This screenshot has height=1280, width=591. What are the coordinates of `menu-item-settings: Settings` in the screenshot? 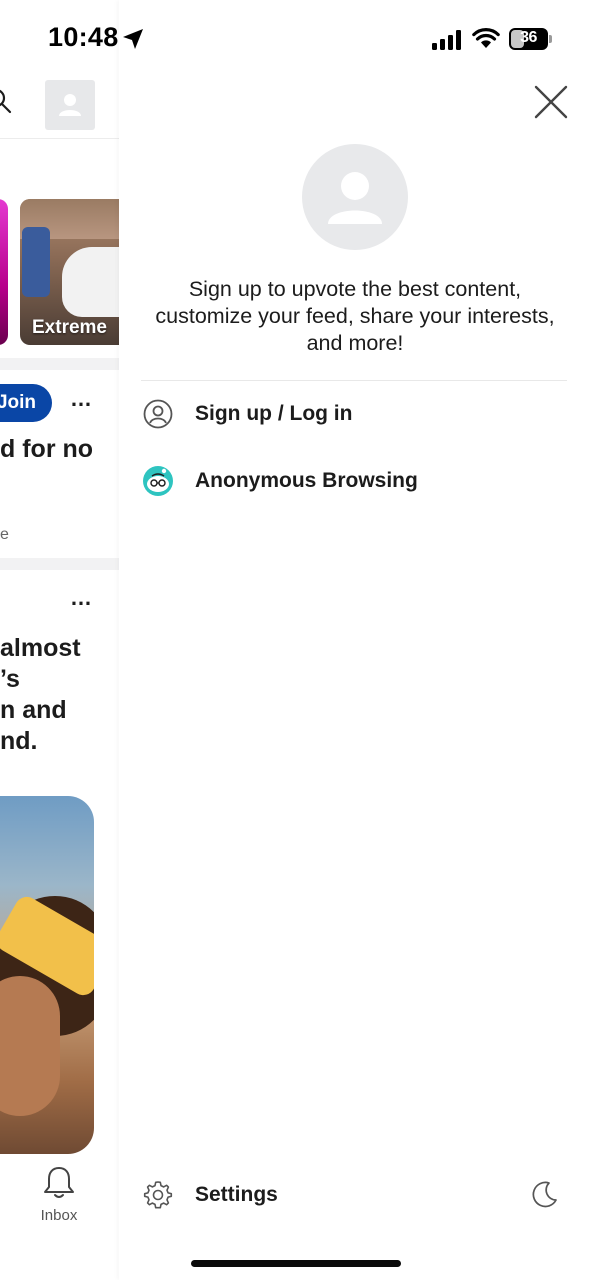 It's located at (291, 1195).